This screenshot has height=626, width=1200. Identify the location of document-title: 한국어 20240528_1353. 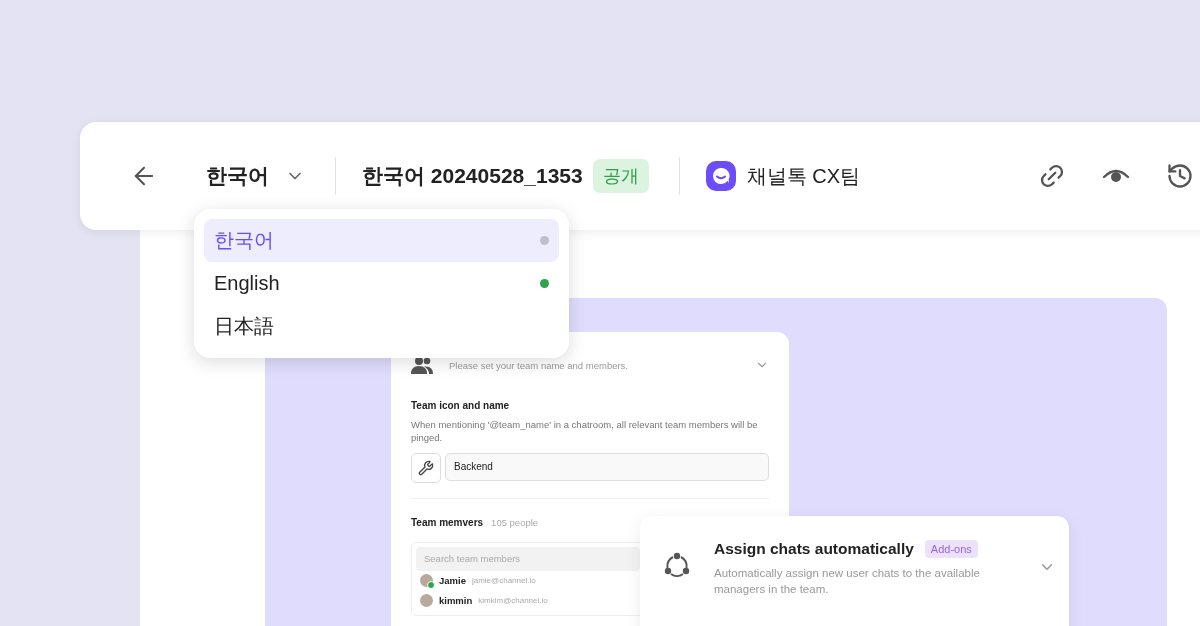
(472, 176).